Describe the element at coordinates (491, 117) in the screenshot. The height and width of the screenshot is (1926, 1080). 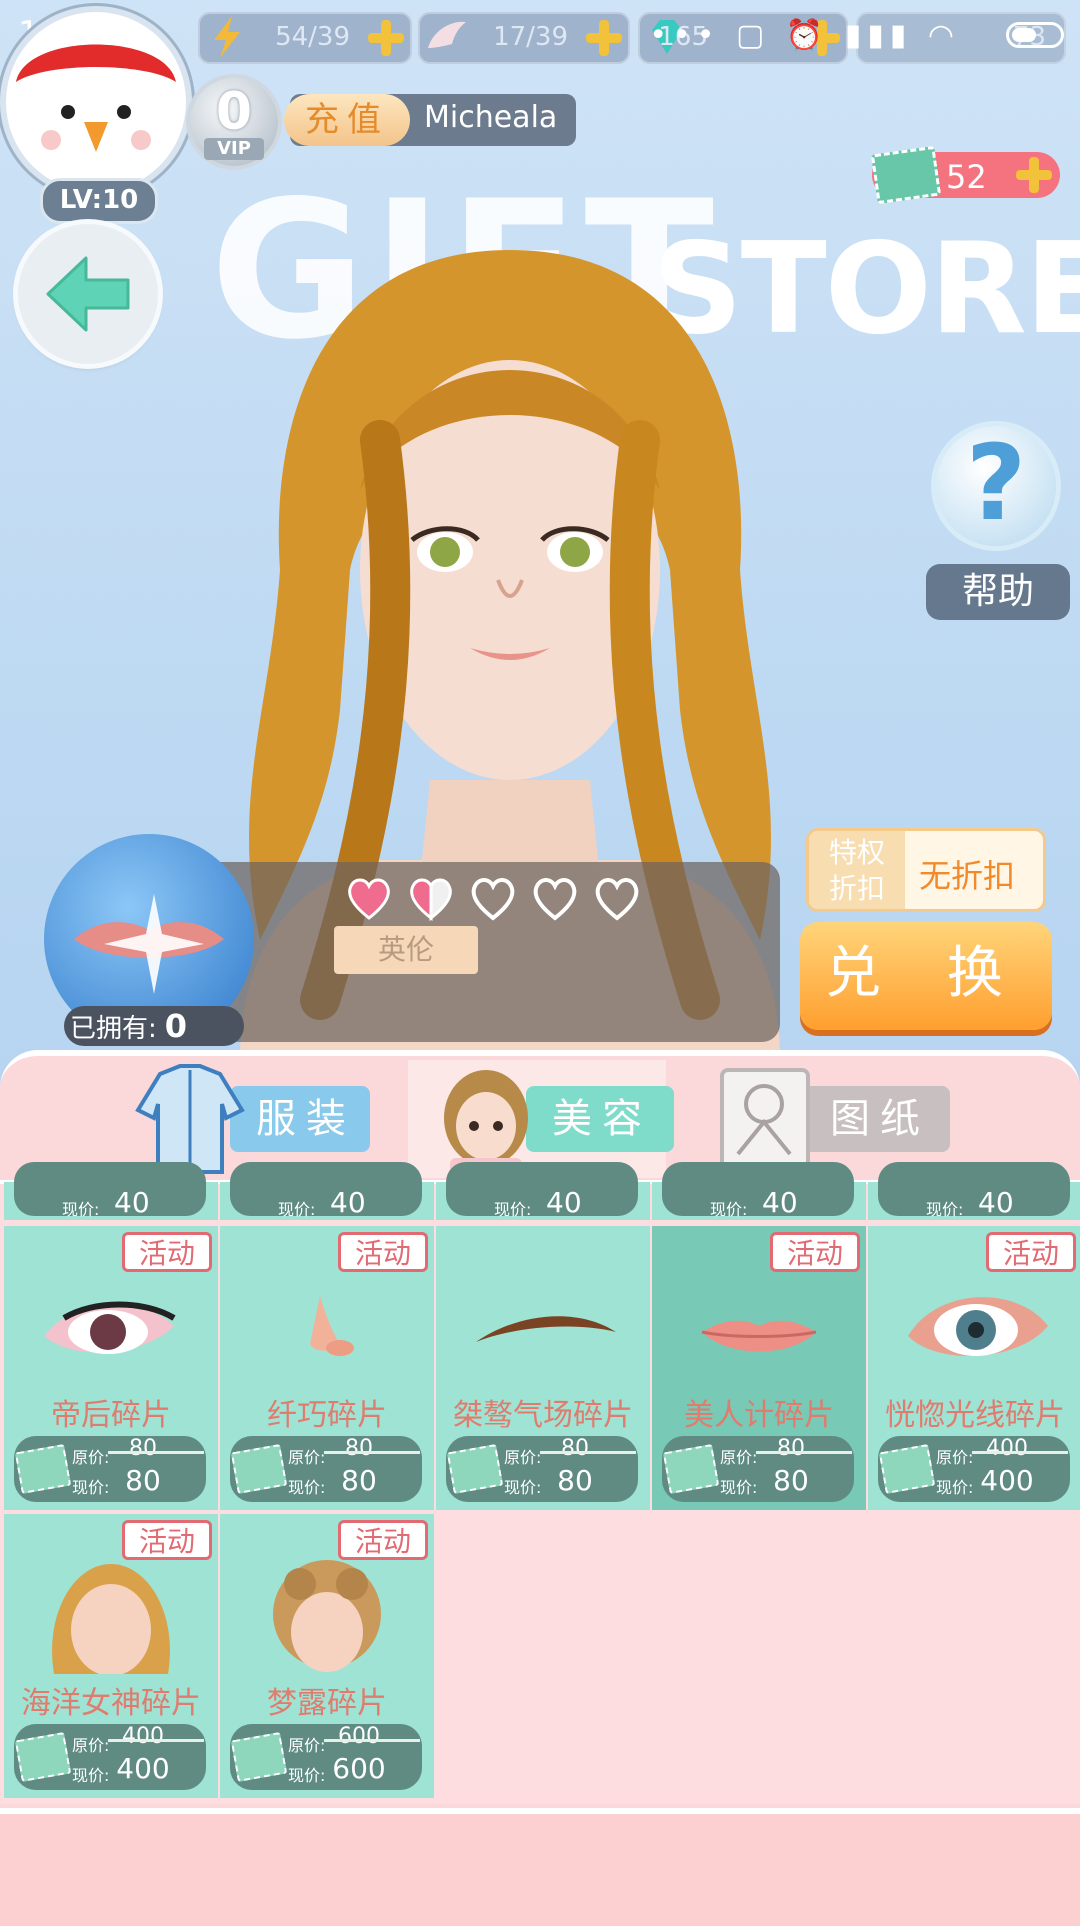
I see `player-name: Micheala` at that location.